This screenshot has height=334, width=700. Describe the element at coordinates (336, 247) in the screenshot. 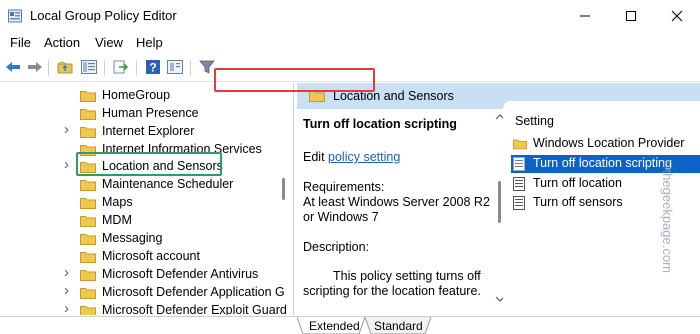

I see `description-label: Description:` at that location.